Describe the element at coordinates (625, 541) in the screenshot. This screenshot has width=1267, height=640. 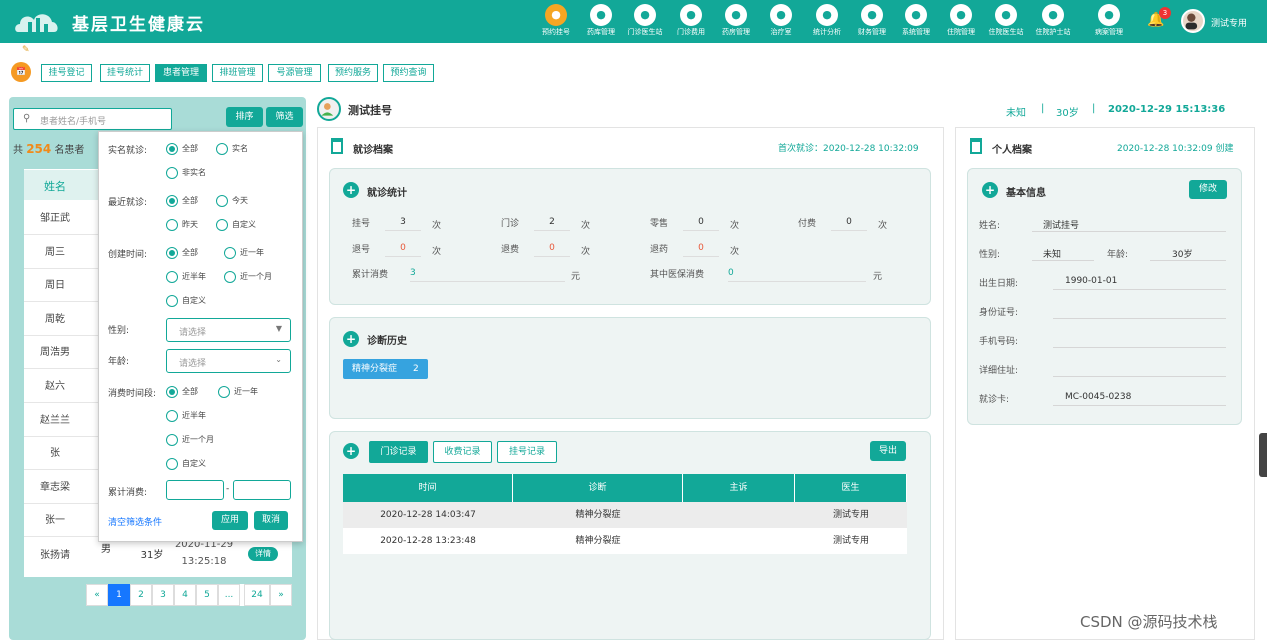
I see `table-row: 2020-12-28 13:23:48 精神分裂症 测试专用` at that location.